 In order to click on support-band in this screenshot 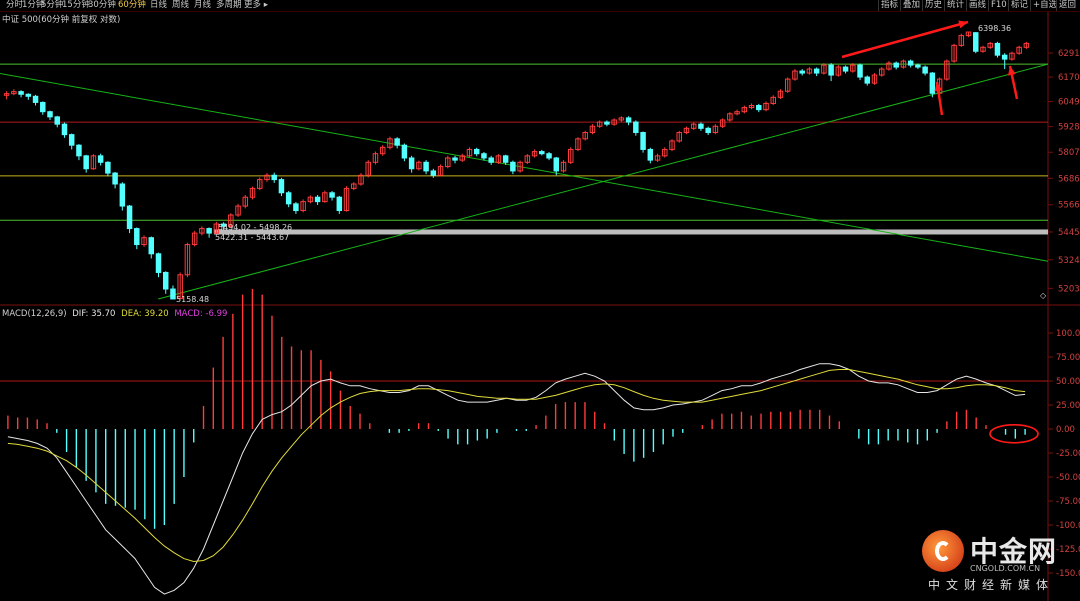, I will do `click(631, 232)`.